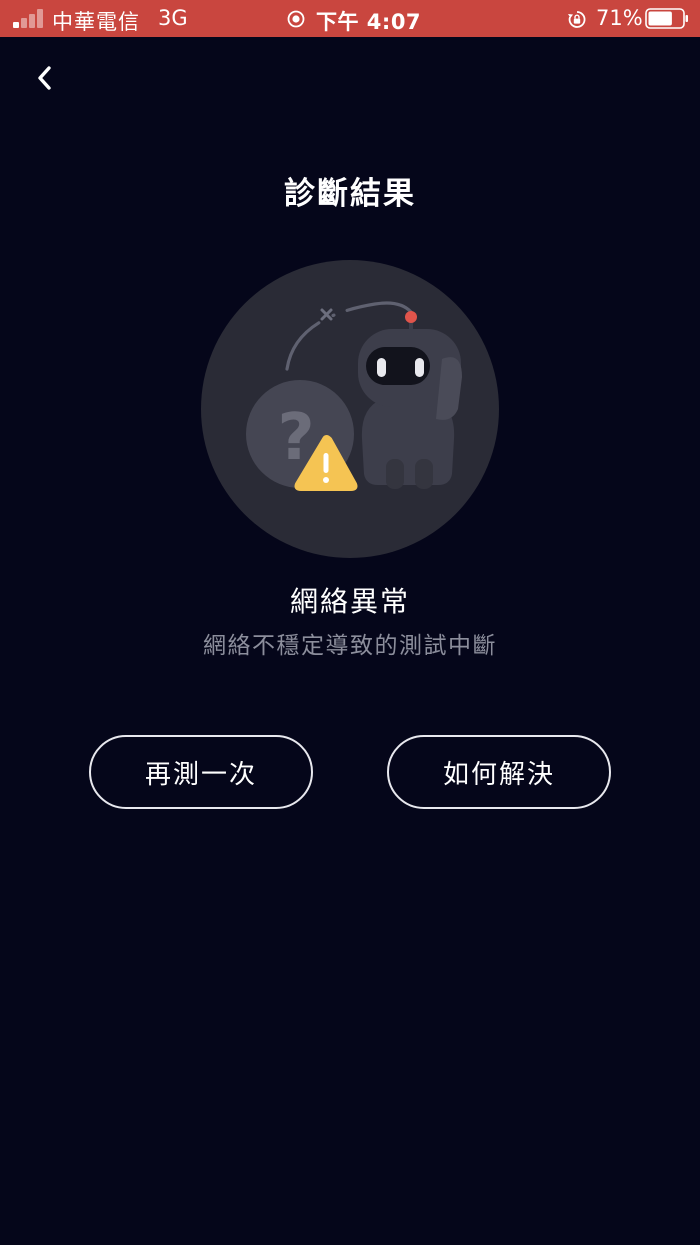  I want to click on battery-percentage: 71%, so click(619, 18).